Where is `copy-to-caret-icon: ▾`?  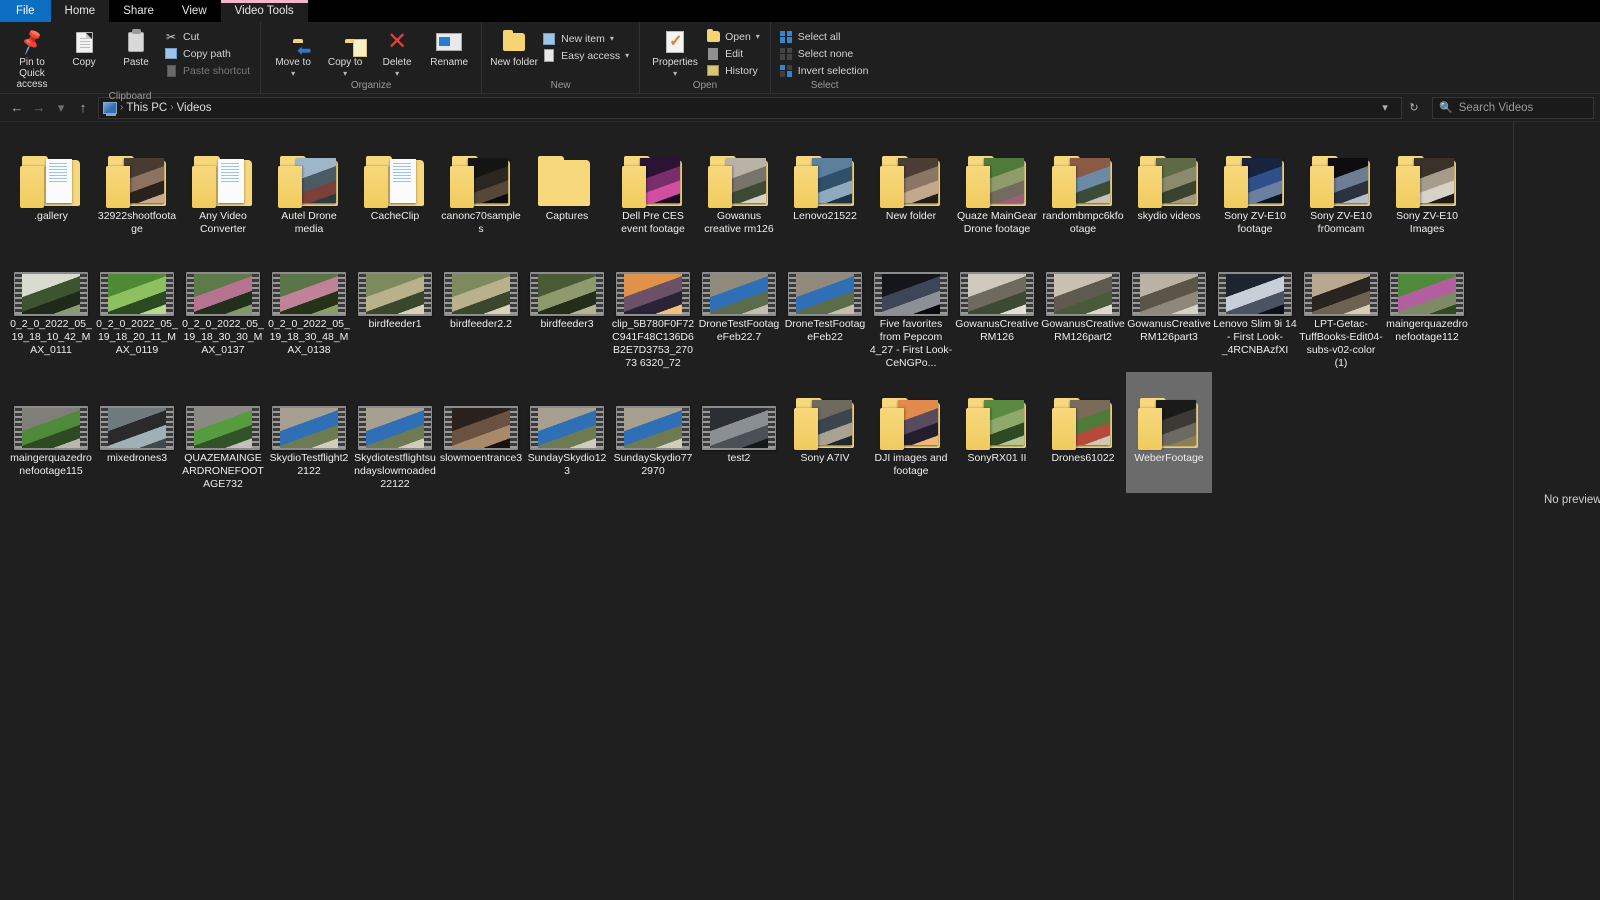 copy-to-caret-icon: ▾ is located at coordinates (345, 73).